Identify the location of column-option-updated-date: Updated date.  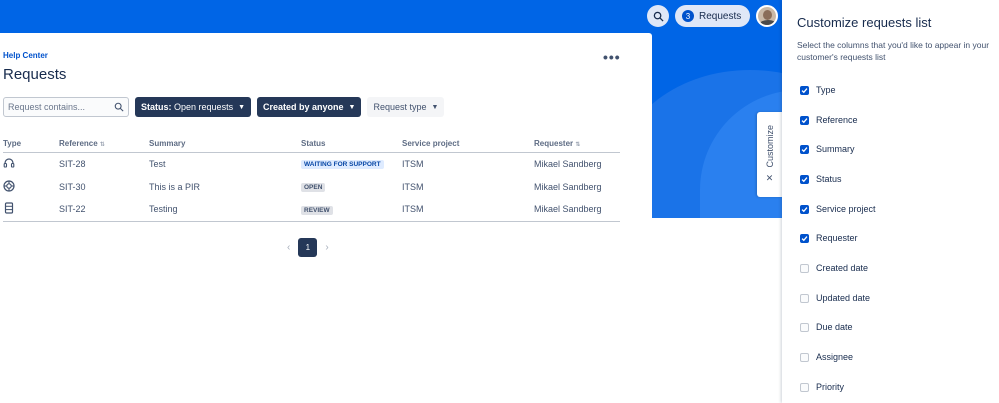
(835, 298).